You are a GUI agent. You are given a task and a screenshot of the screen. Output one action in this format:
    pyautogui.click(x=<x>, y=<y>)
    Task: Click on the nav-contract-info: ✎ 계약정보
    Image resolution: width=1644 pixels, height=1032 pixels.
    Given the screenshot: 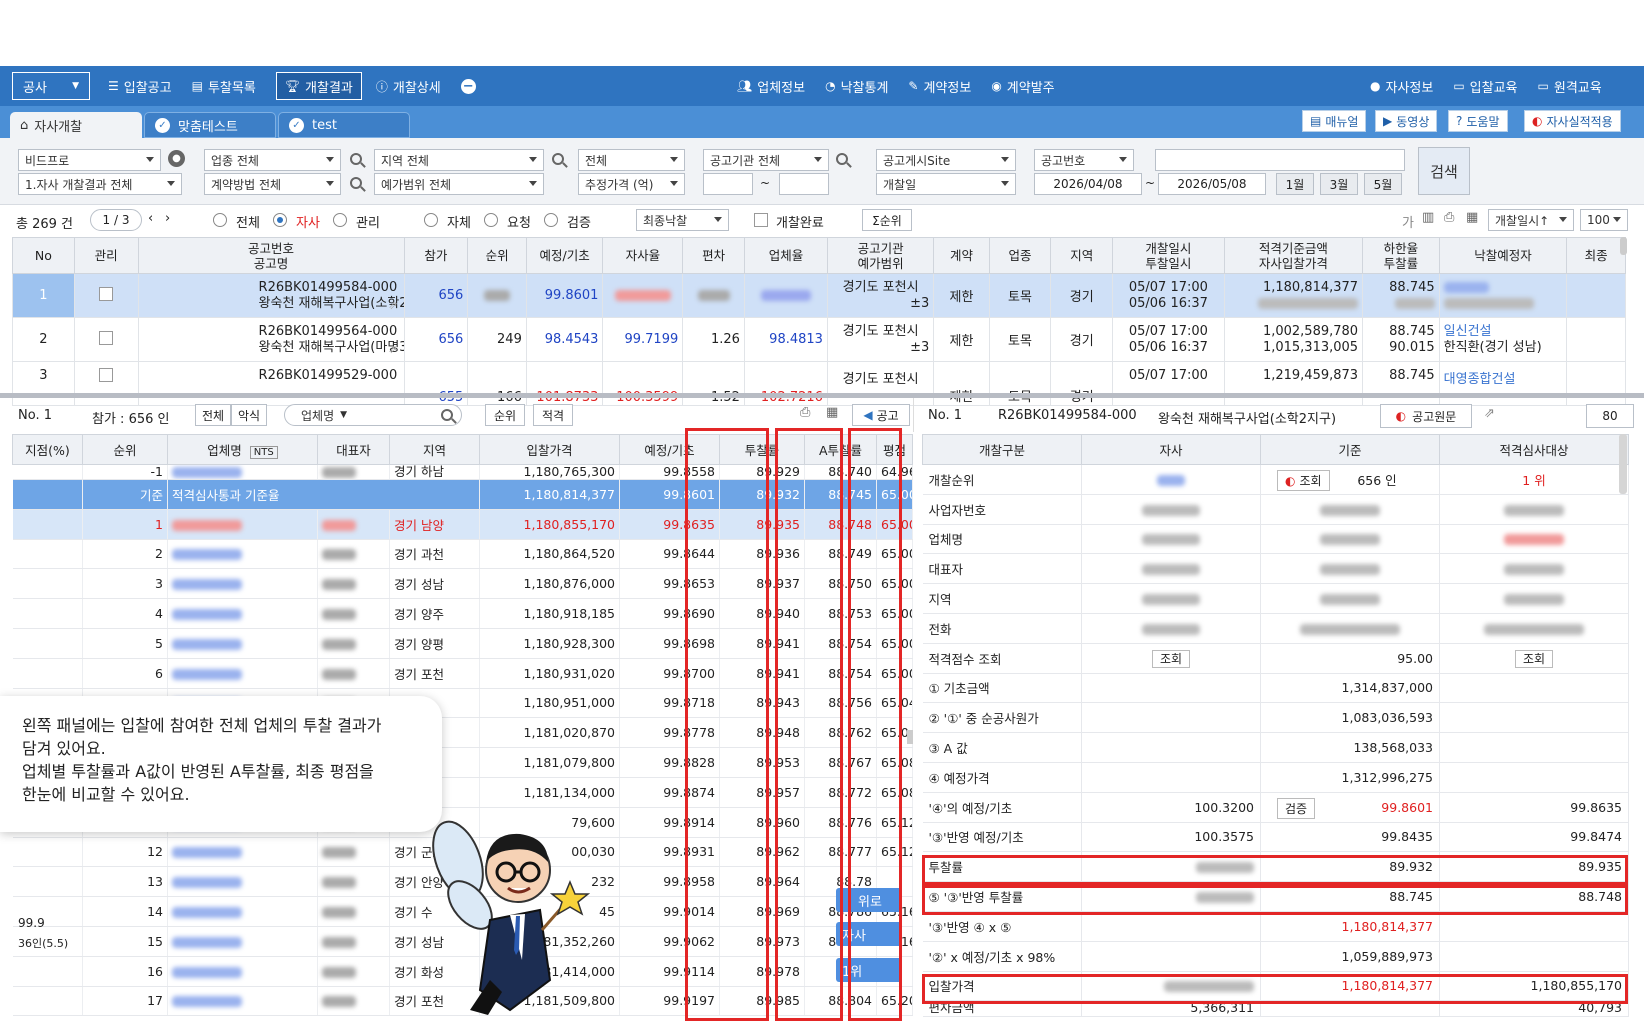 What is the action you would take?
    pyautogui.click(x=939, y=86)
    